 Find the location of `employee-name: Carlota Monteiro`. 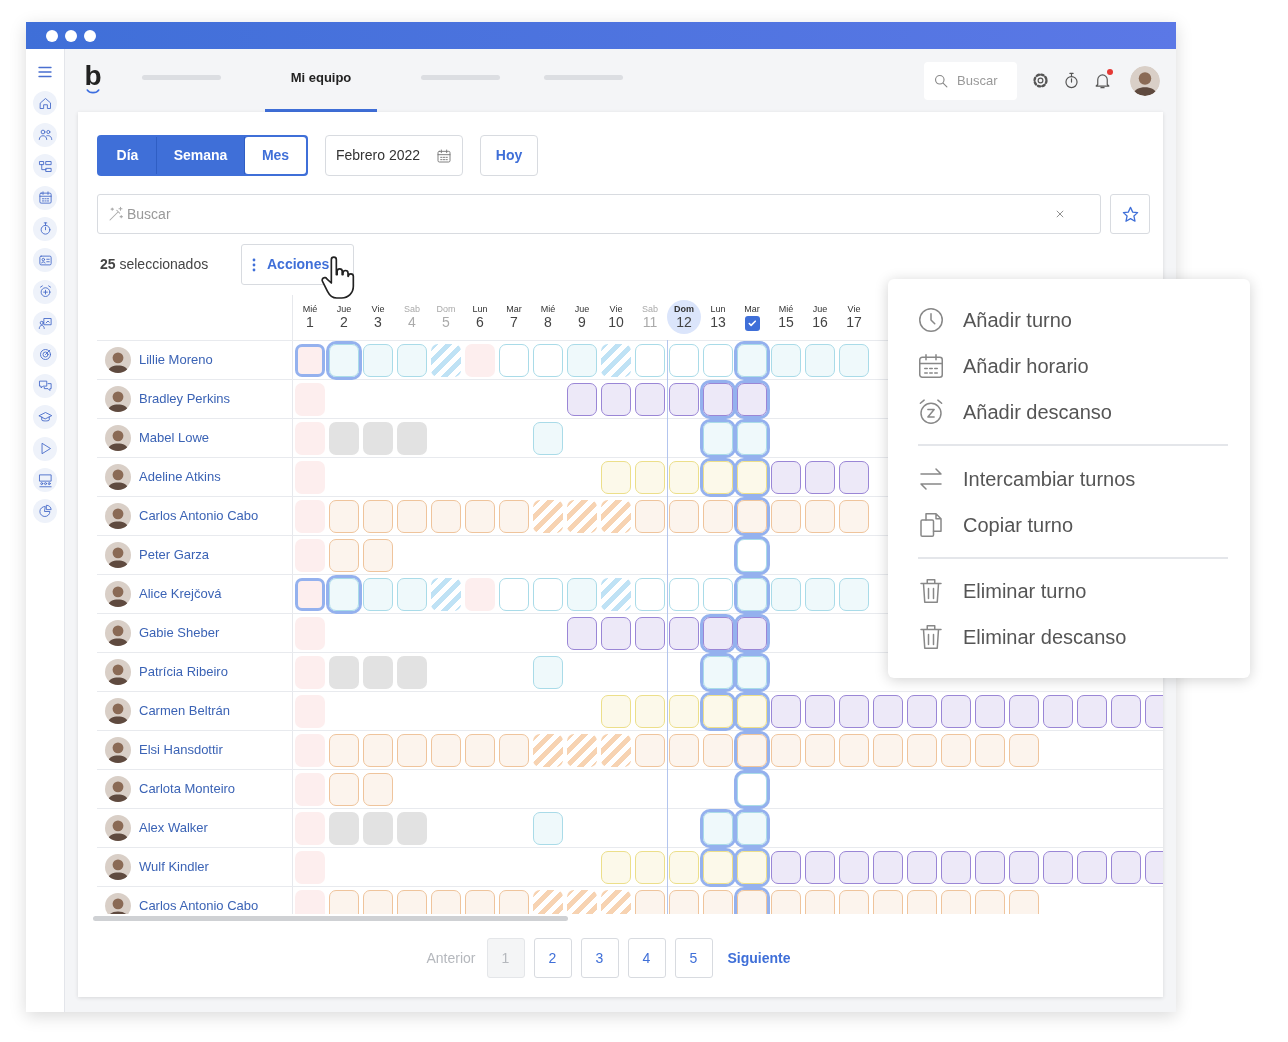

employee-name: Carlota Monteiro is located at coordinates (187, 789).